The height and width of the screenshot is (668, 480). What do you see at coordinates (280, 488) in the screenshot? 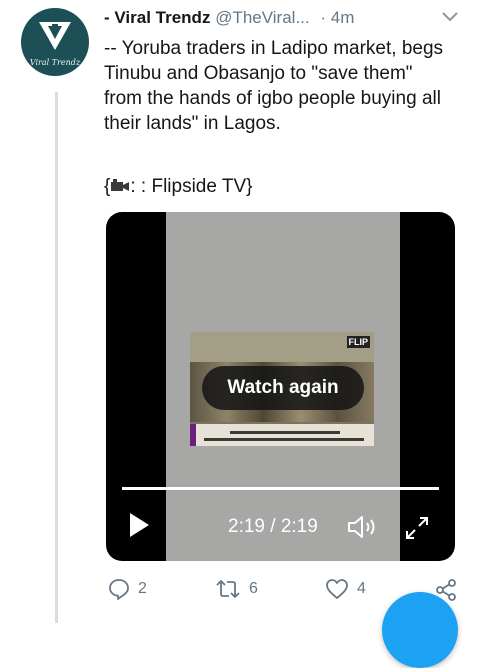
I see `progress-bar` at bounding box center [280, 488].